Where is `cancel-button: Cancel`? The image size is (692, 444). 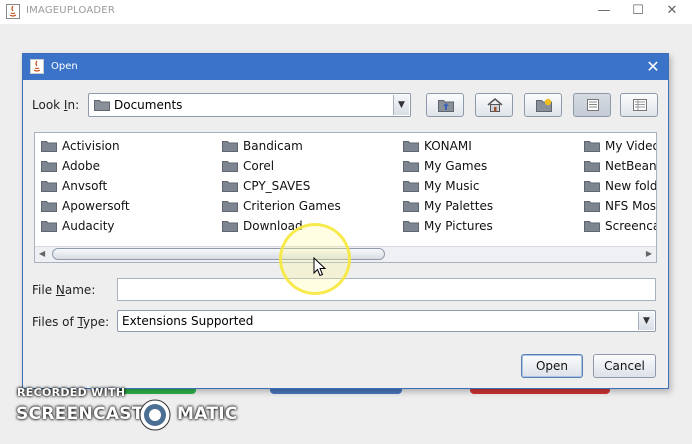
cancel-button: Cancel is located at coordinates (624, 366).